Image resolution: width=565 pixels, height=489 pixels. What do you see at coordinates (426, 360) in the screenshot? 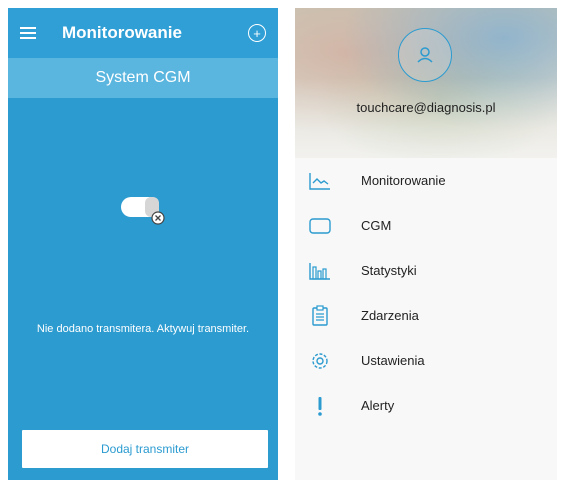
I see `menu-item-ustawienia: Ustawienia` at bounding box center [426, 360].